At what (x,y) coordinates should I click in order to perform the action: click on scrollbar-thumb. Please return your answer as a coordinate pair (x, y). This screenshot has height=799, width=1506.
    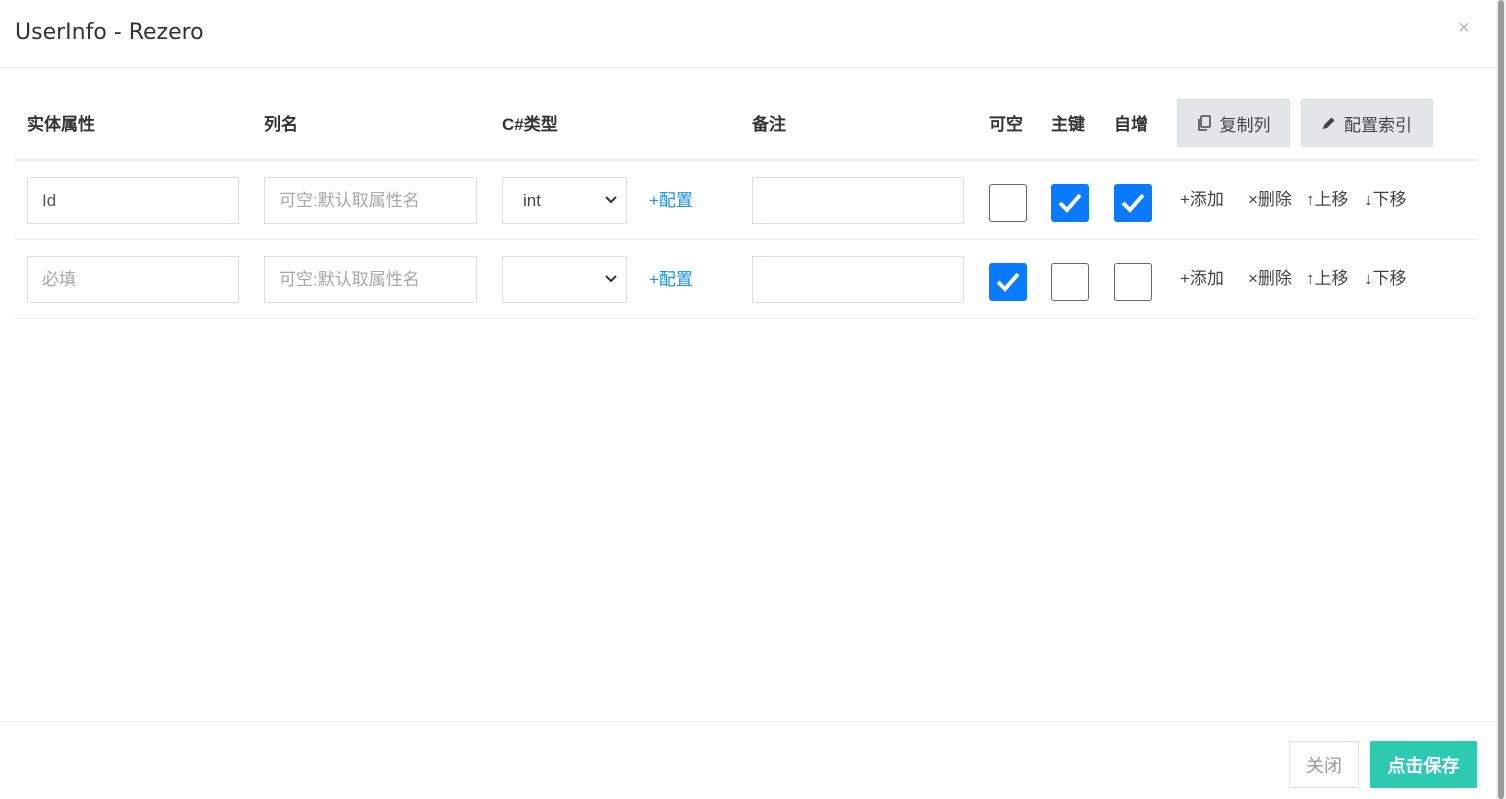
    Looking at the image, I should click on (1501, 399).